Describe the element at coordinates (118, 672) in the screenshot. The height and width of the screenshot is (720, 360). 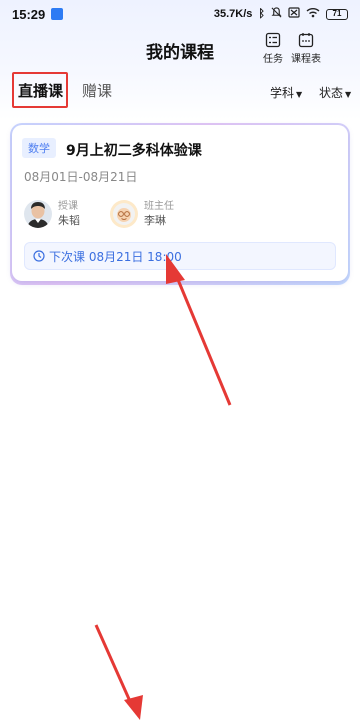
I see `annotation-arrow-down` at that location.